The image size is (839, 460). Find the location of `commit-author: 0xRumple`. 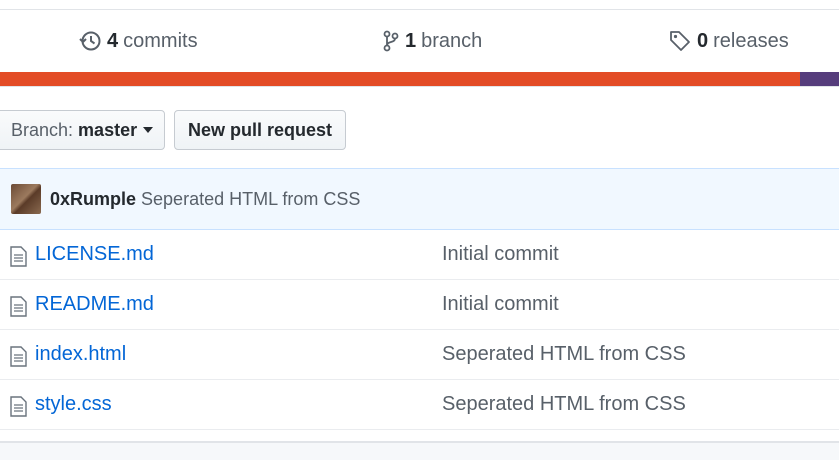

commit-author: 0xRumple is located at coordinates (93, 199).